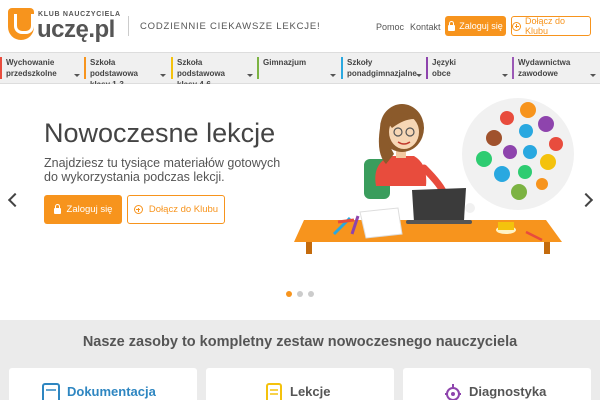 The image size is (600, 400). I want to click on logo: KLUB NAUCZYCIELA uczę.pl, so click(67, 26).